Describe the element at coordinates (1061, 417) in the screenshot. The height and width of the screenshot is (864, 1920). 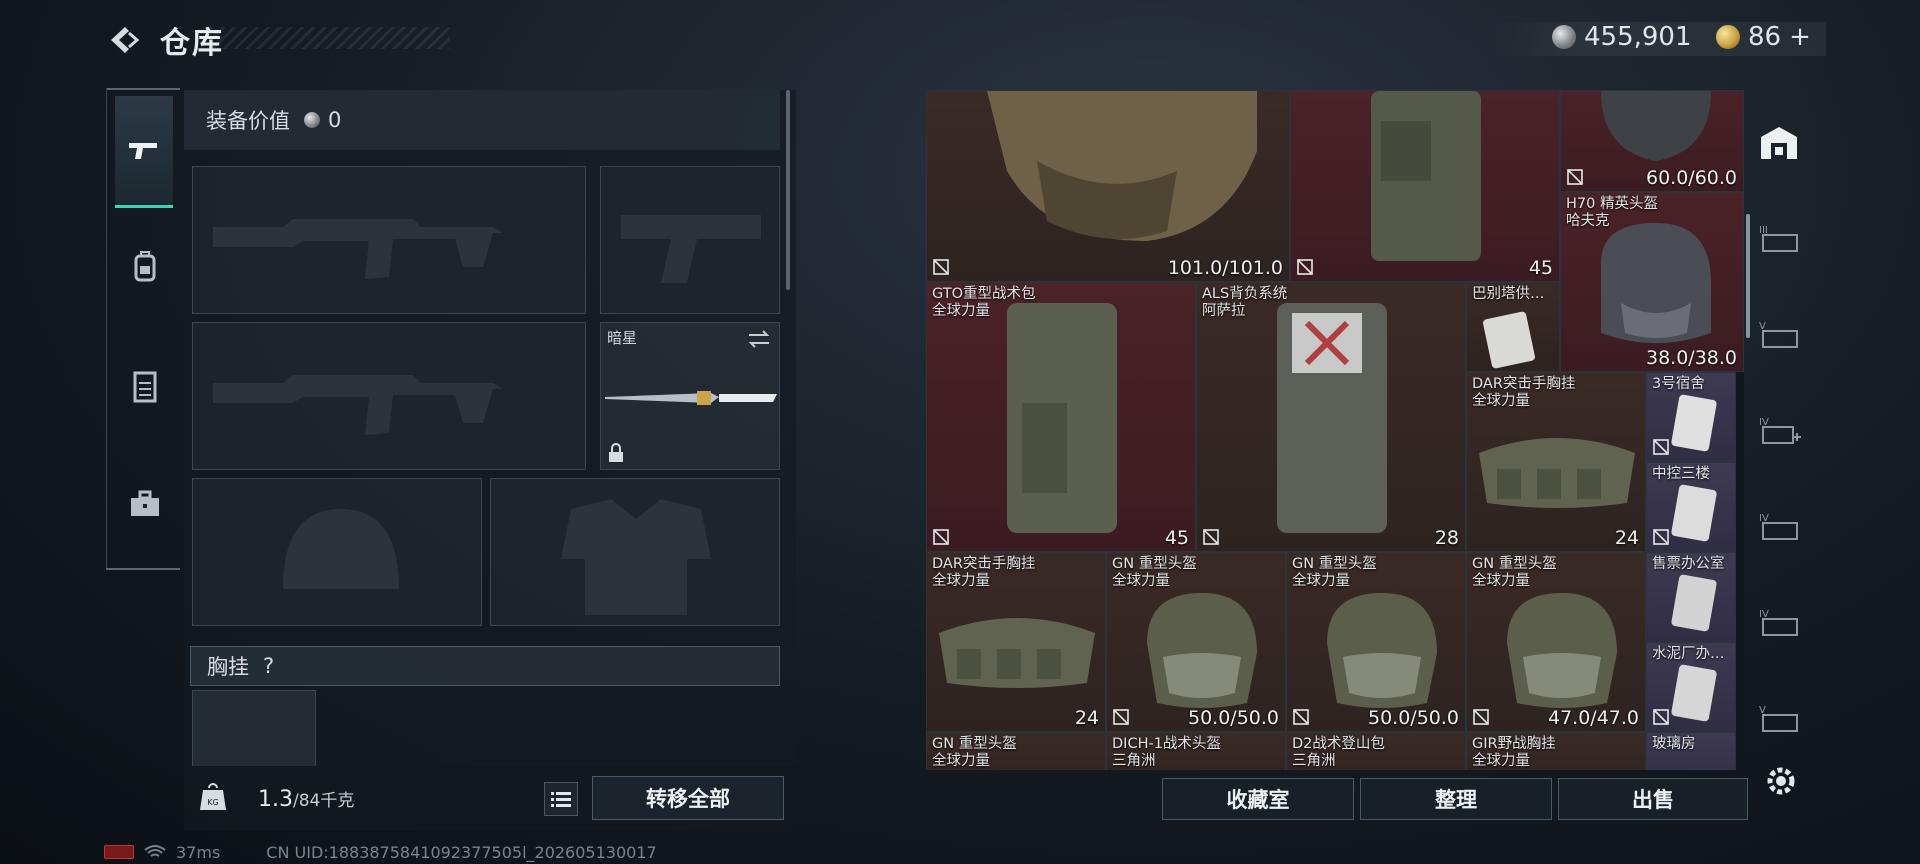
I see `item-gto-backpack: GTO重型战术包 全球力量 45` at that location.